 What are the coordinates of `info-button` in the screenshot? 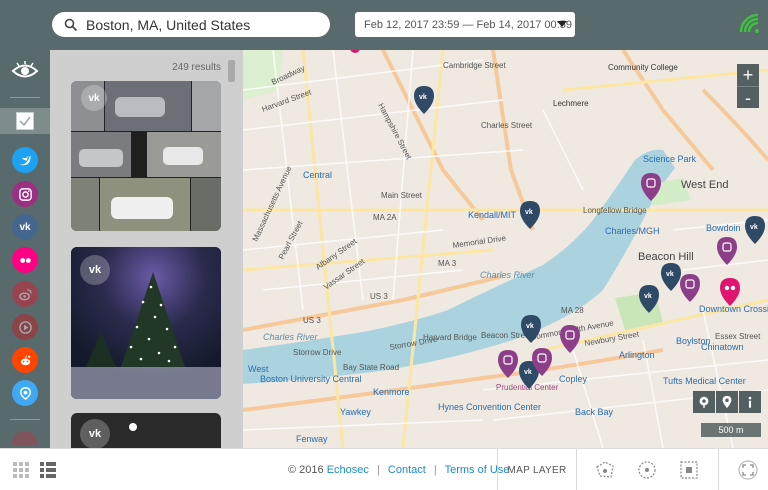 It's located at (750, 402).